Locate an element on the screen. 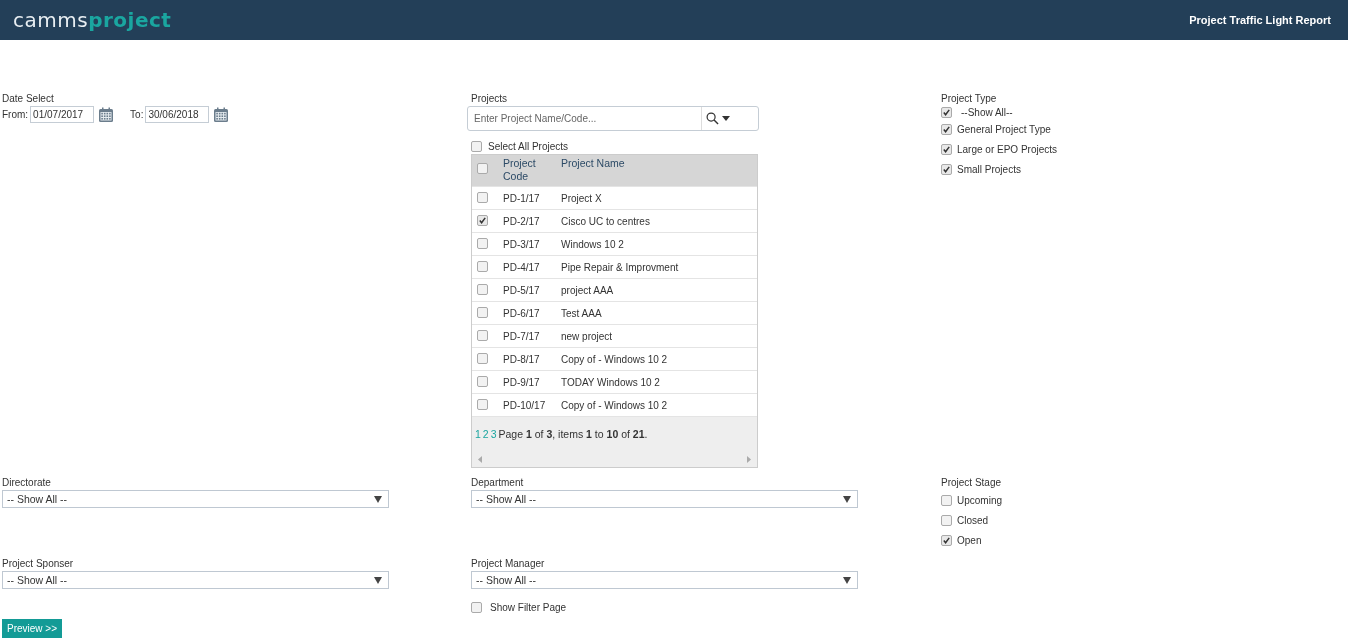 Image resolution: width=1348 pixels, height=642 pixels. checkbox-label: Upcoming is located at coordinates (980, 500).